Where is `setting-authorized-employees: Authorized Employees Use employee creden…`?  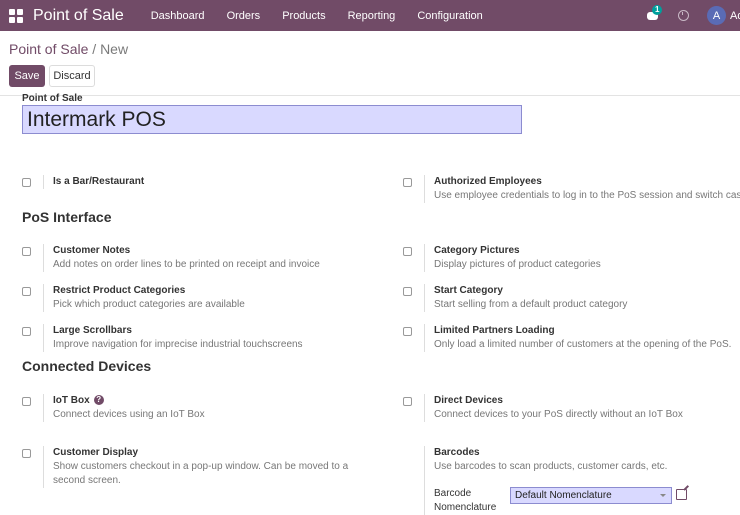
setting-authorized-employees: Authorized Employees Use employee creden… is located at coordinates (571, 189).